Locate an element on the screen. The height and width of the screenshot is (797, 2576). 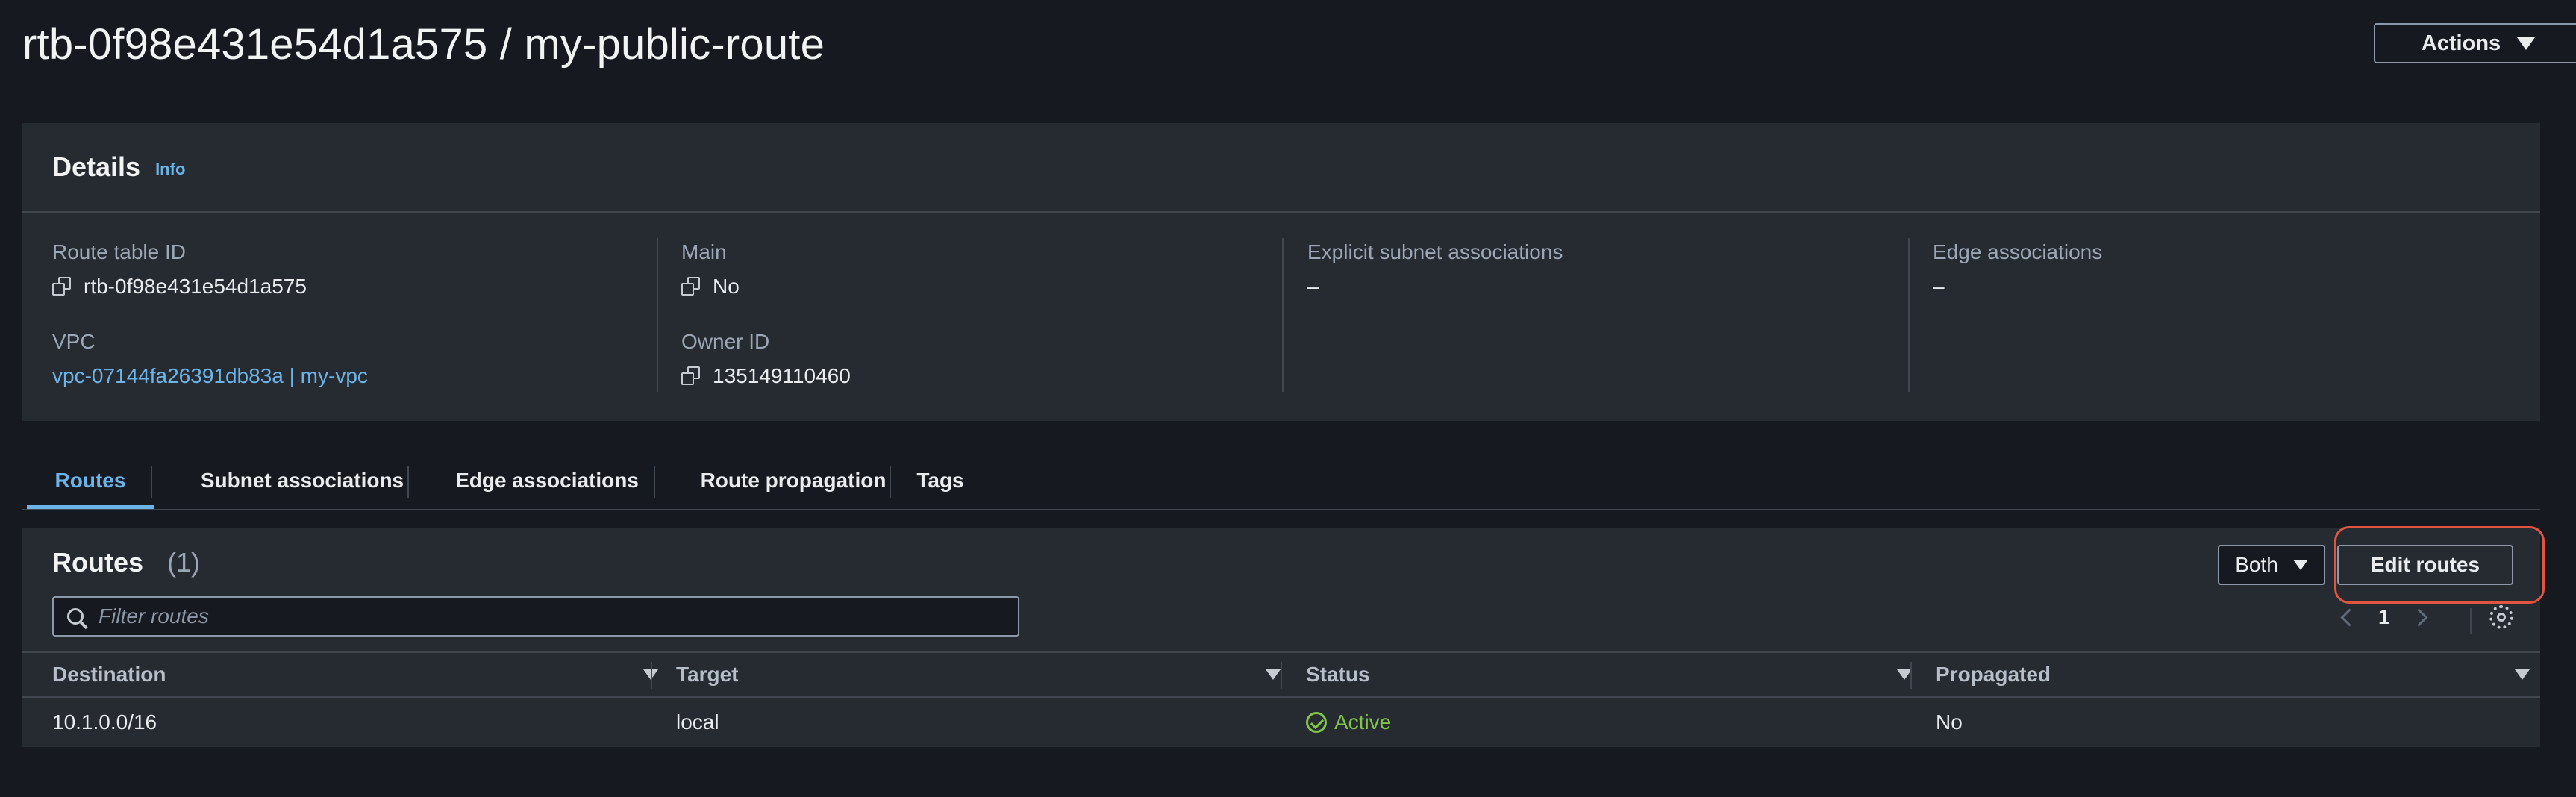
pager-divider is located at coordinates (2471, 621).